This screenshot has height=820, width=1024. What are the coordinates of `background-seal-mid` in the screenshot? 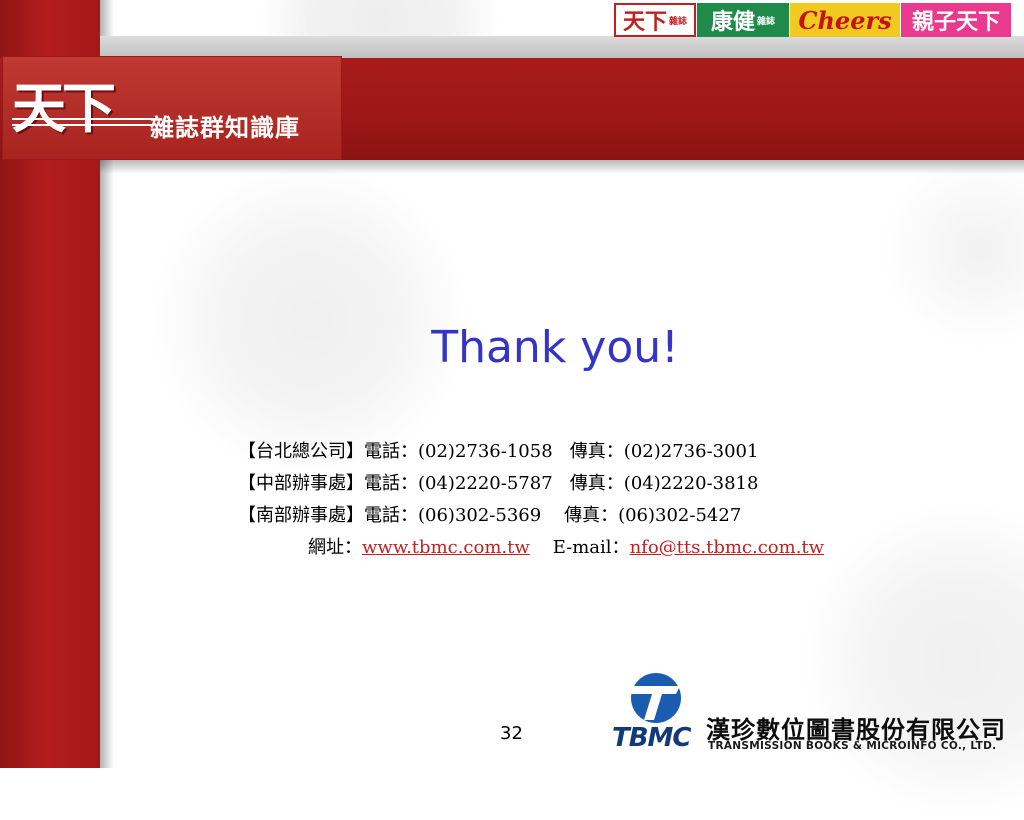 It's located at (310, 320).